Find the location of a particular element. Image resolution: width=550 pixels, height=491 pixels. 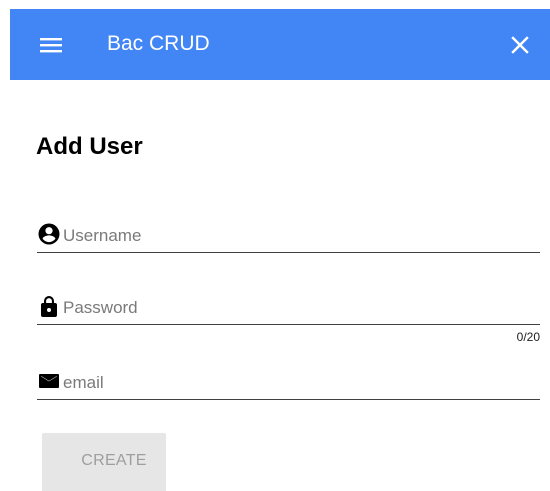

username-field is located at coordinates (288, 235).